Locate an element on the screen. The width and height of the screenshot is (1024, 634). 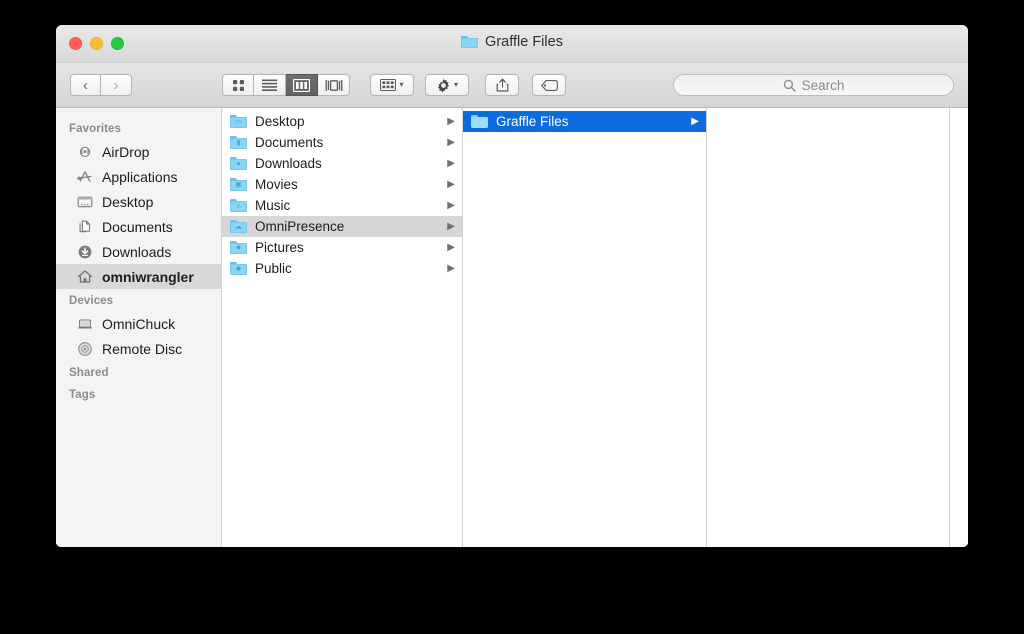
tags-button is located at coordinates (549, 85).